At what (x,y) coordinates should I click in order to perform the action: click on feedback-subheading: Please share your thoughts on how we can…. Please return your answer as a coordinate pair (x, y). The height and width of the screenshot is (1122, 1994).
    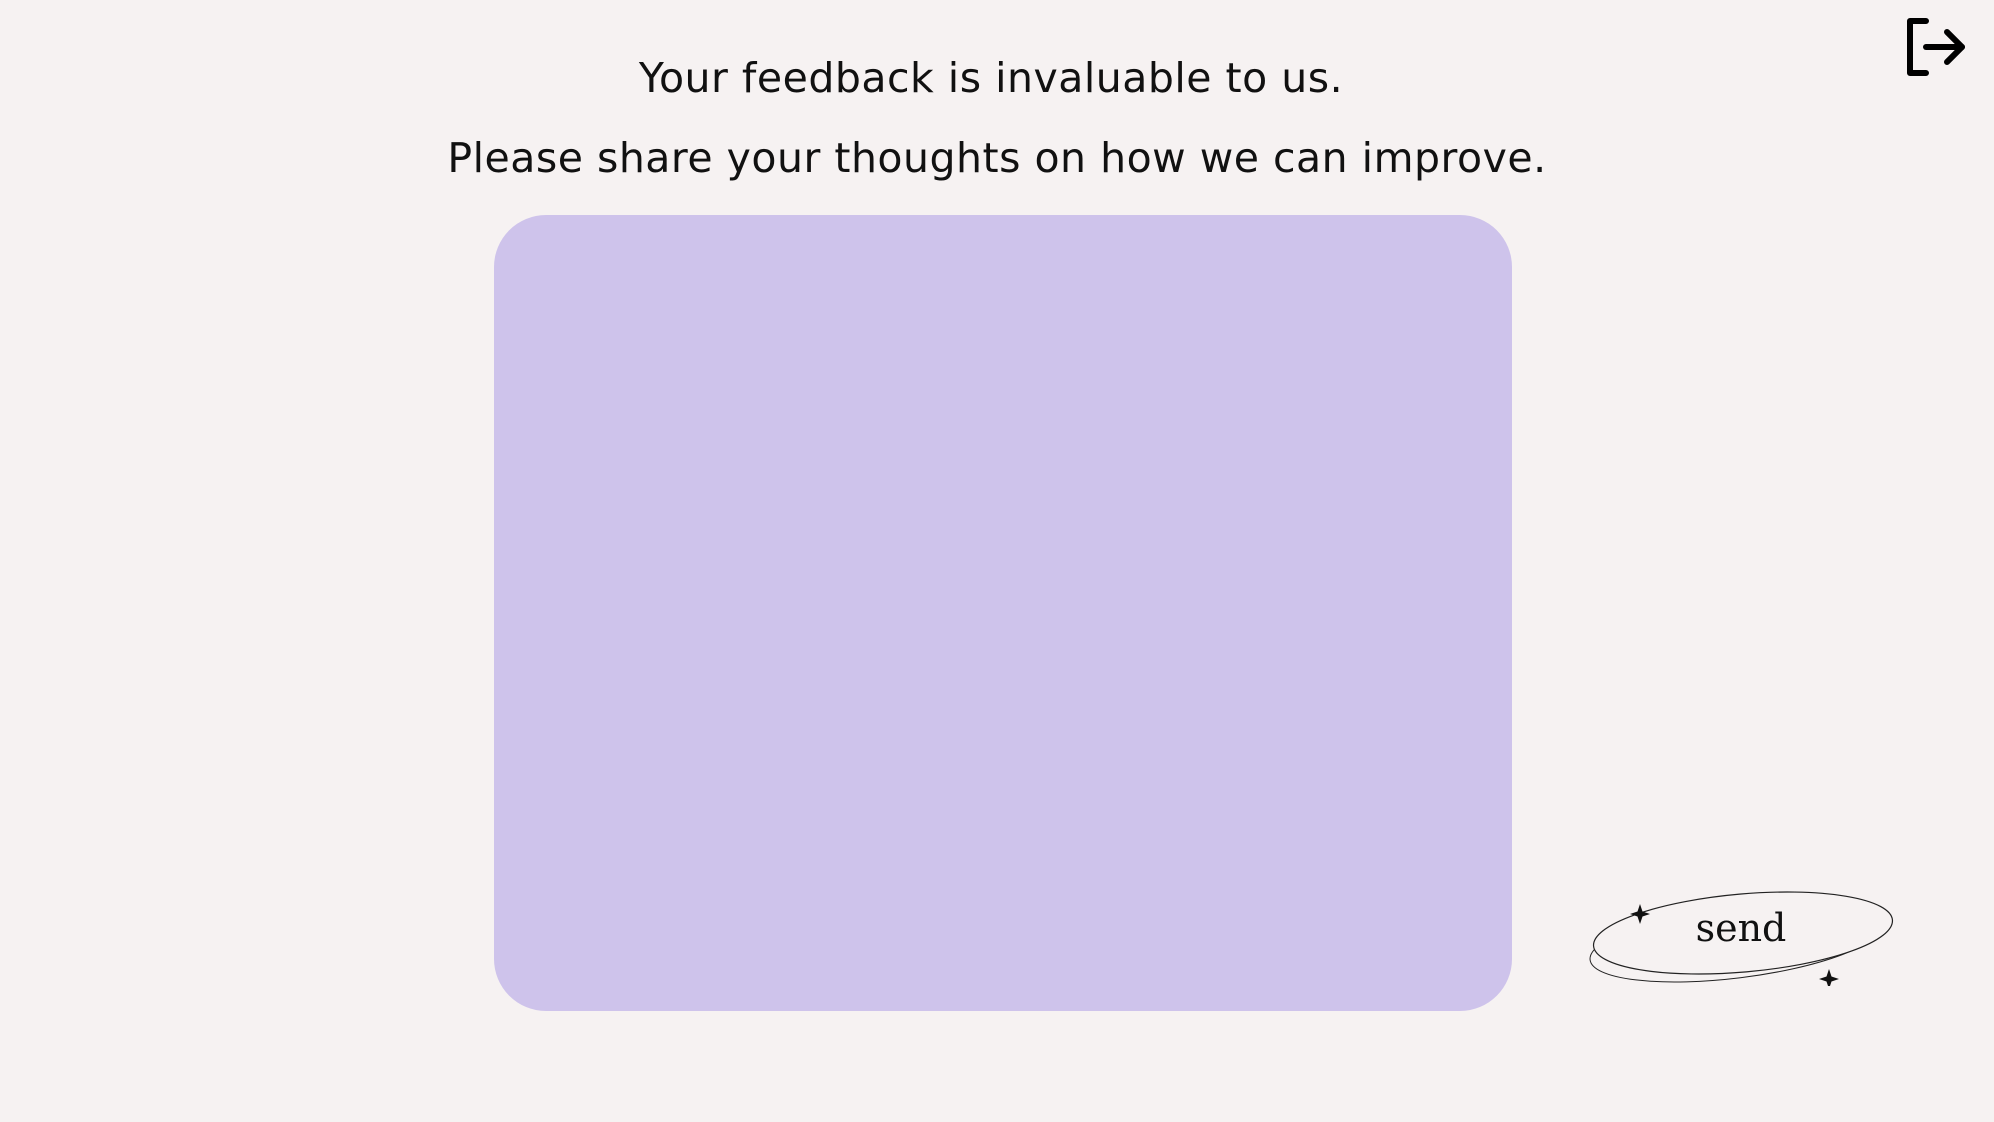
    Looking at the image, I should click on (997, 158).